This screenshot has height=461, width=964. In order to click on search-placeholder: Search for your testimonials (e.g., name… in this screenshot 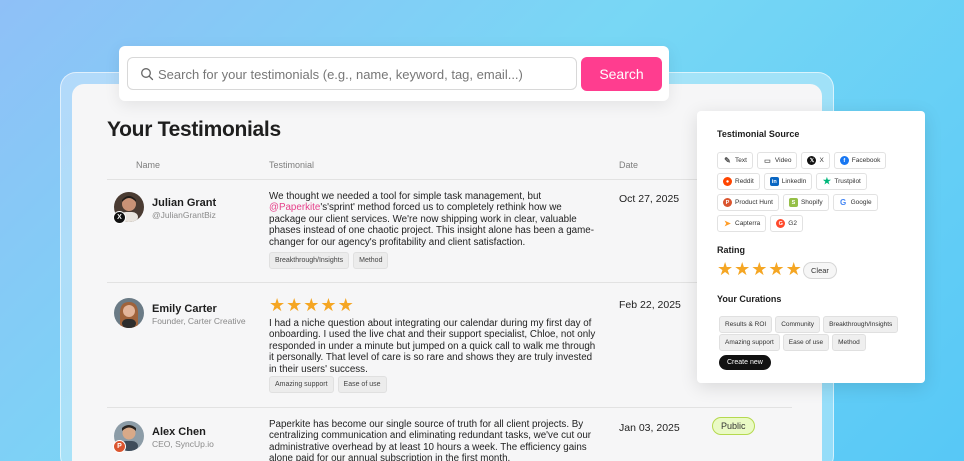, I will do `click(340, 74)`.